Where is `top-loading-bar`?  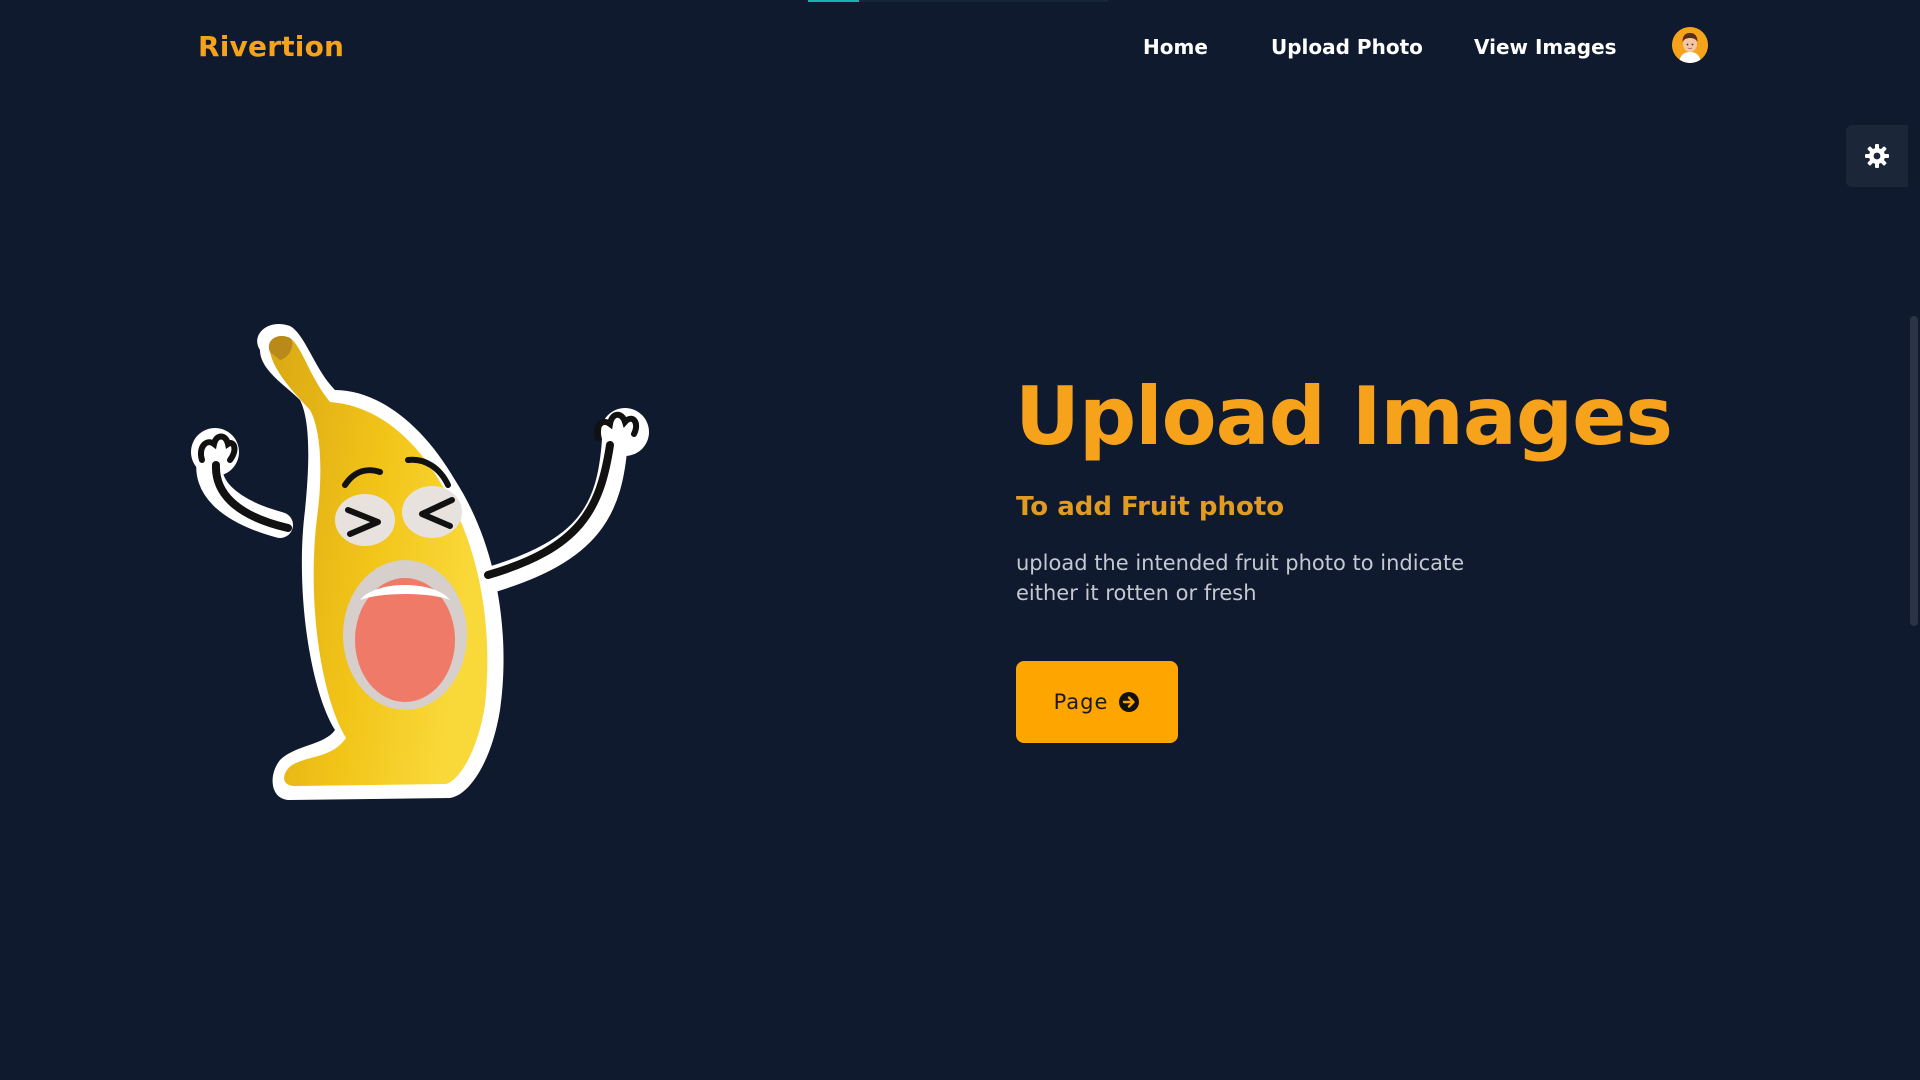 top-loading-bar is located at coordinates (958, 1).